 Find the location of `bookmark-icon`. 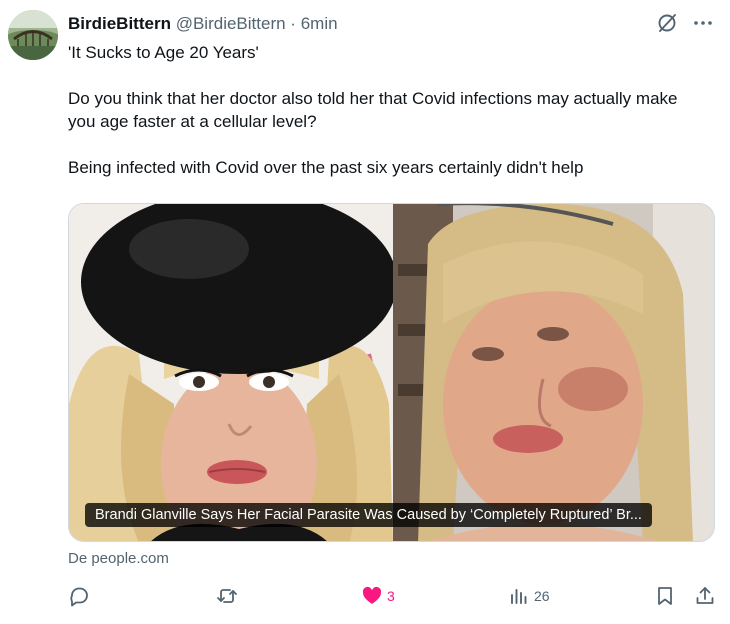

bookmark-icon is located at coordinates (665, 596).